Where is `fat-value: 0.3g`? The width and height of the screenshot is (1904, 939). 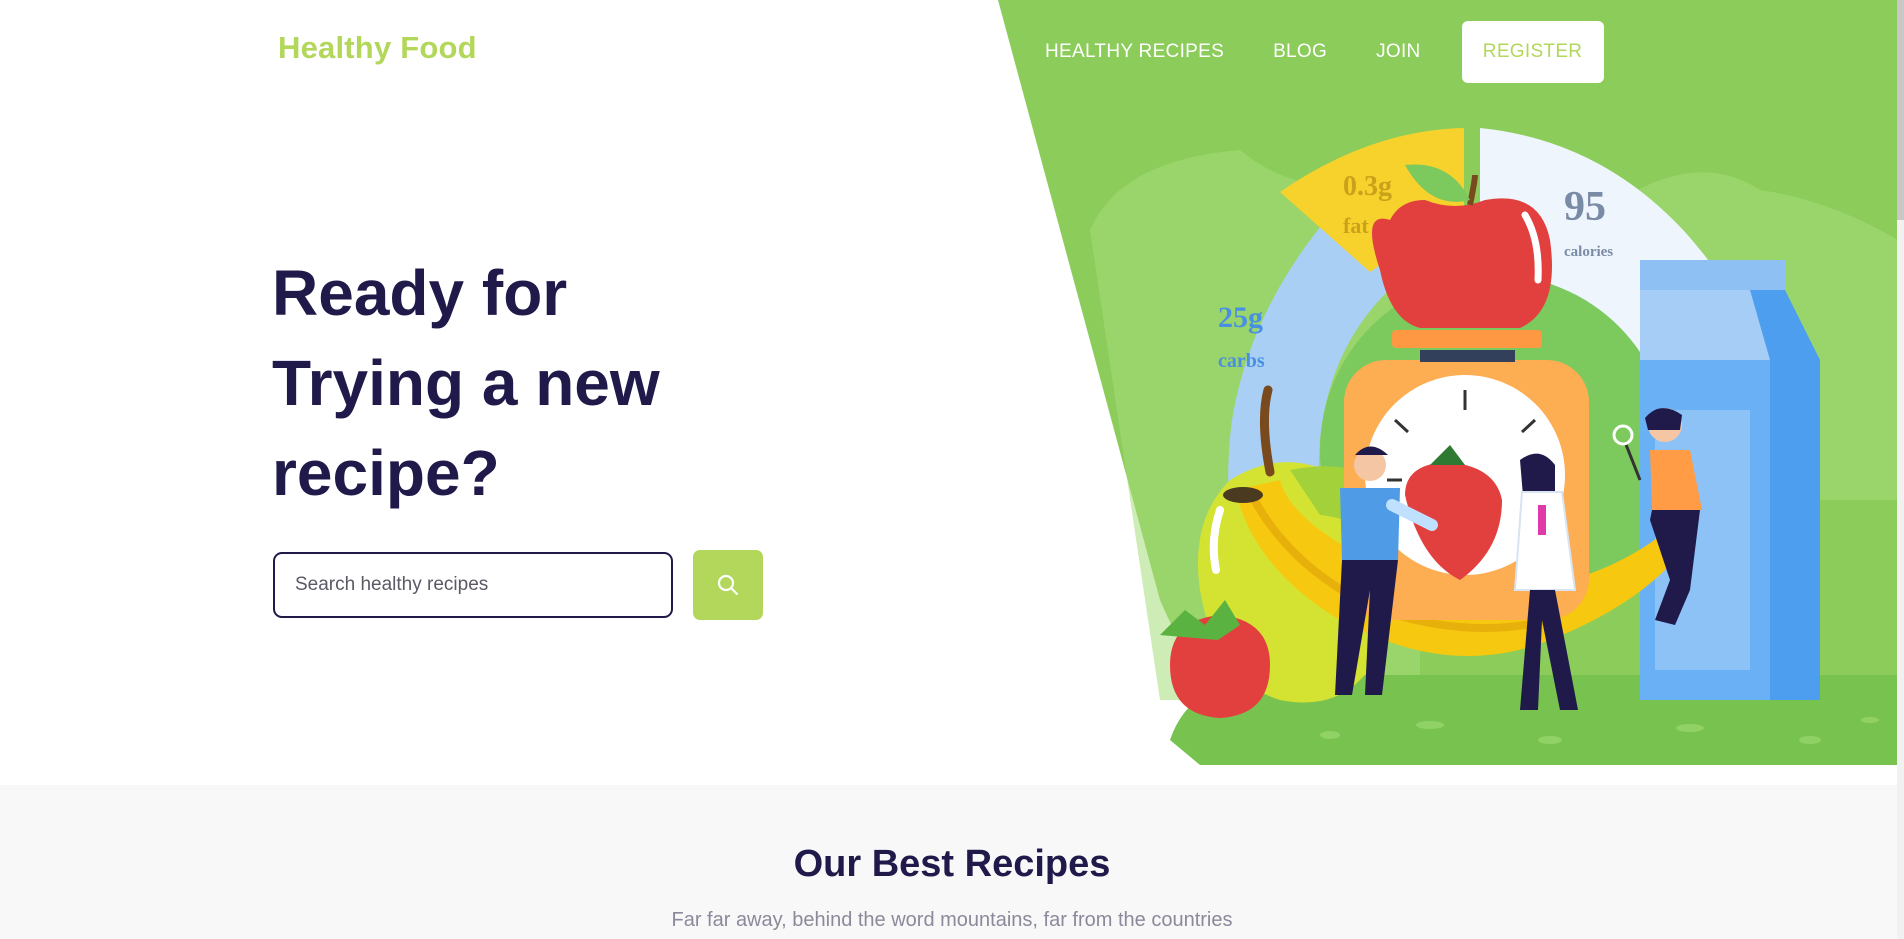
fat-value: 0.3g is located at coordinates (1367, 186).